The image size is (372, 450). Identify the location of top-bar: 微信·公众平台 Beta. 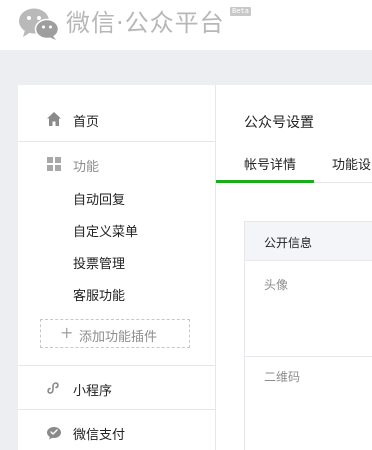
(186, 25).